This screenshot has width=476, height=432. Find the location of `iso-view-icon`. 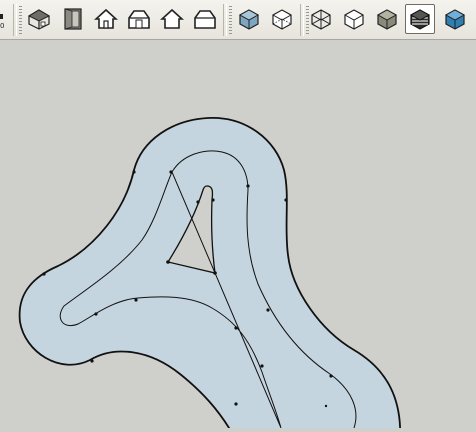

iso-view-icon is located at coordinates (39, 19).